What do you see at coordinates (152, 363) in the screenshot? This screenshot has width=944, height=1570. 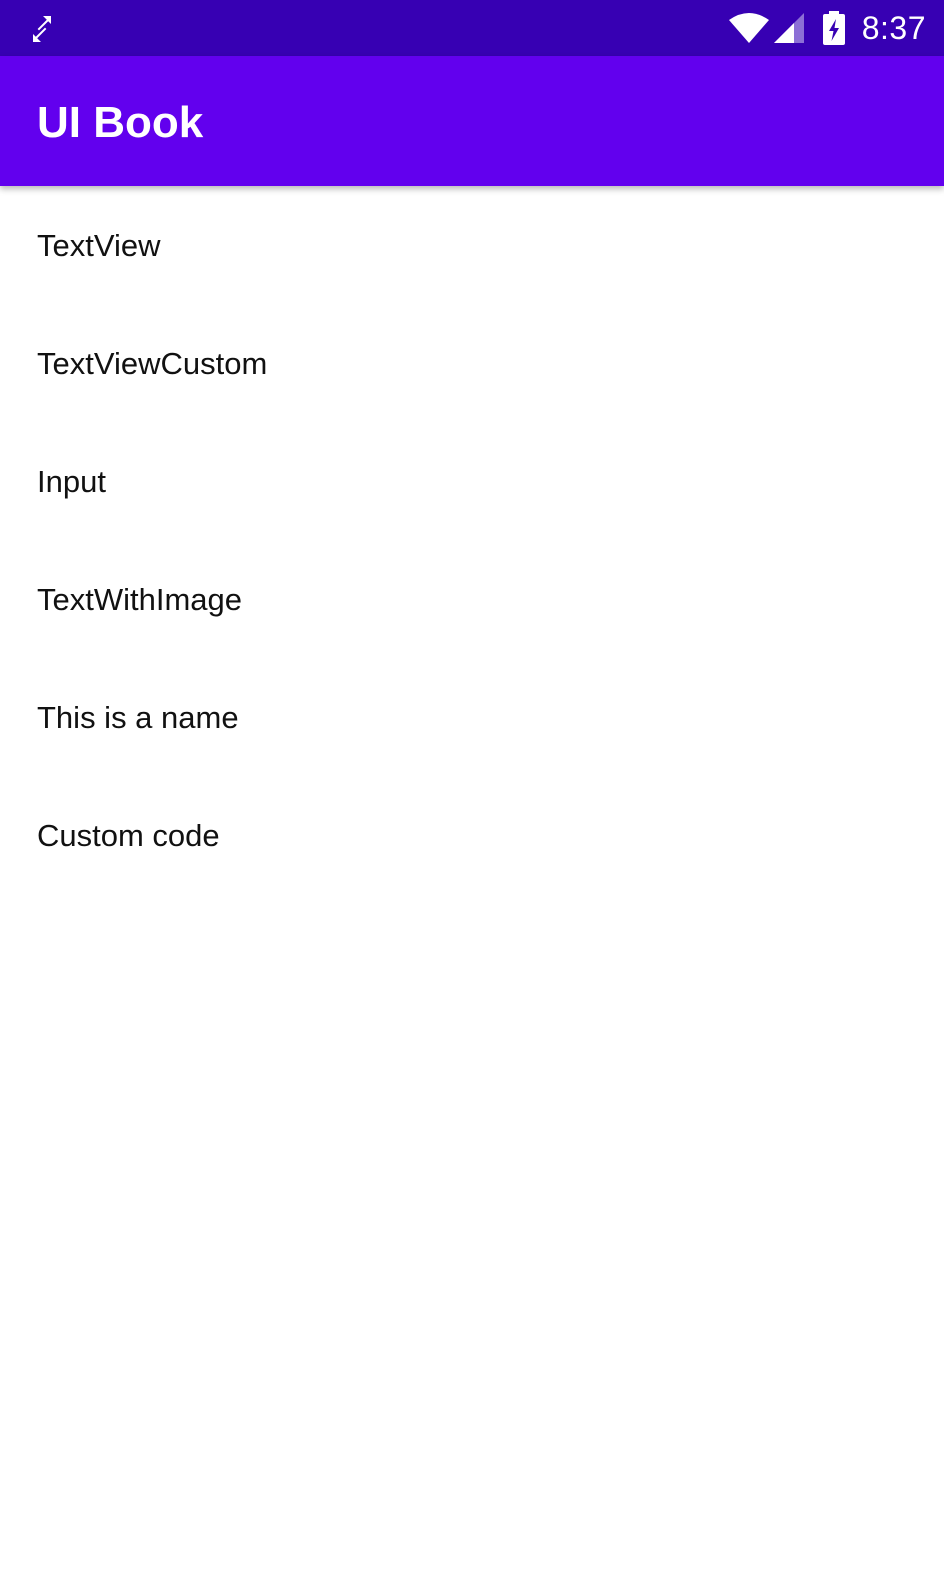 I see `list-item-label: TextViewCustom` at bounding box center [152, 363].